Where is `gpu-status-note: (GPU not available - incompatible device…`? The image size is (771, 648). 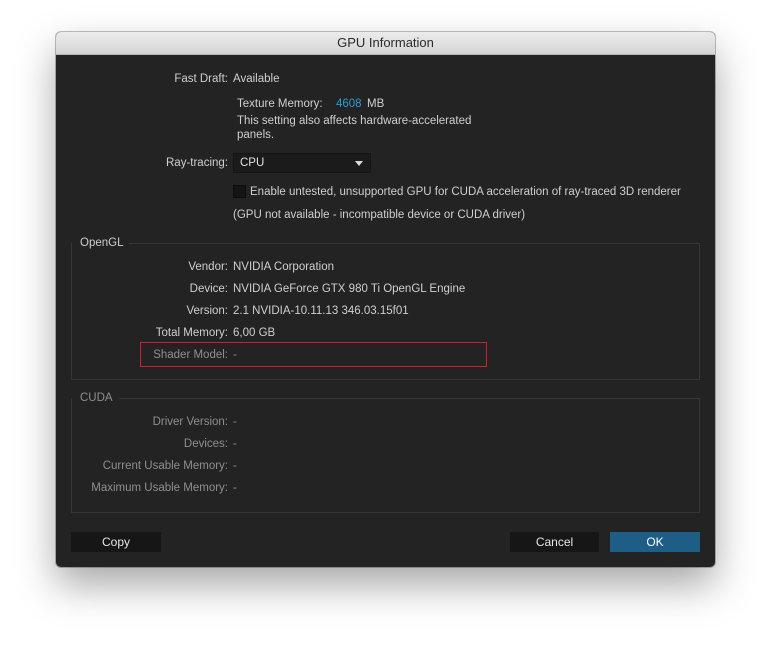 gpu-status-note: (GPU not available - incompatible device… is located at coordinates (379, 215).